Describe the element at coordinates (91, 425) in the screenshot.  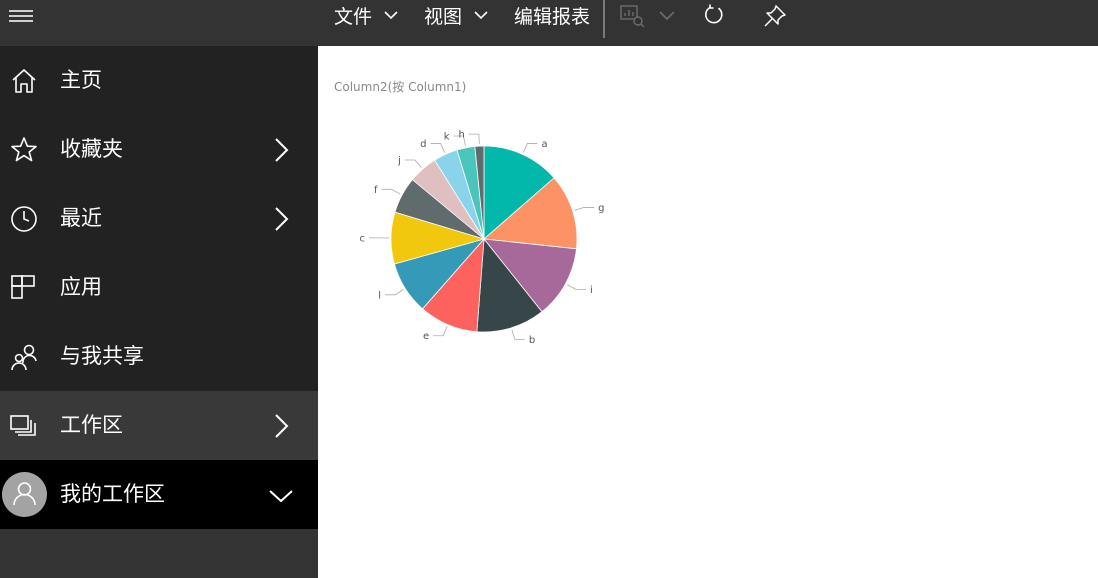
I see `sidebar-item-label: 工作区` at that location.